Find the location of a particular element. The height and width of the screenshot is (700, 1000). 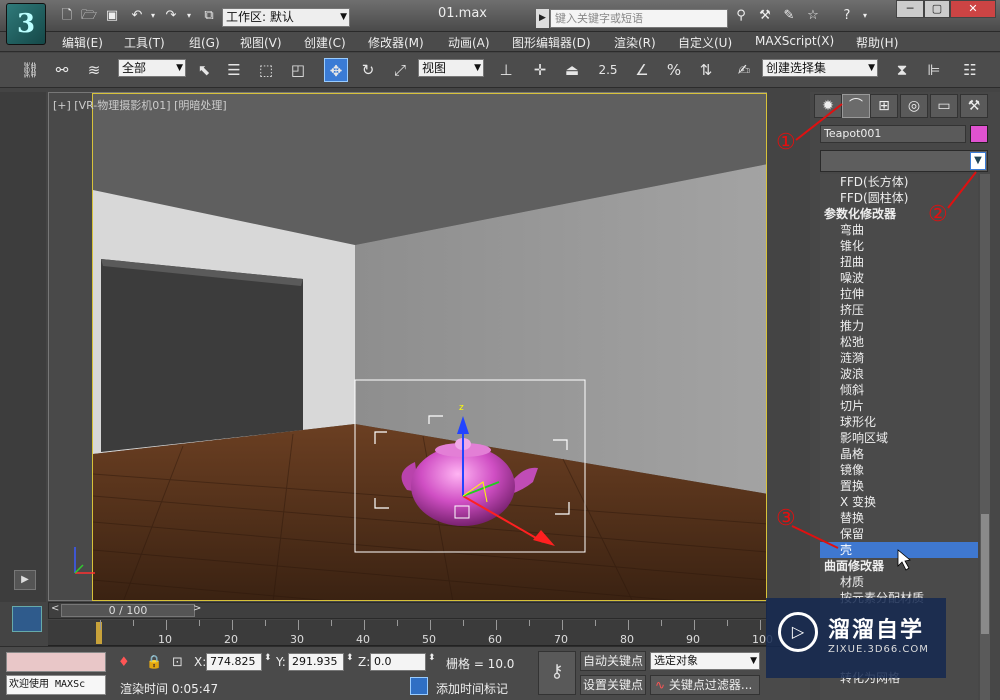

time-slider: < 0 / 100 > is located at coordinates (407, 610).